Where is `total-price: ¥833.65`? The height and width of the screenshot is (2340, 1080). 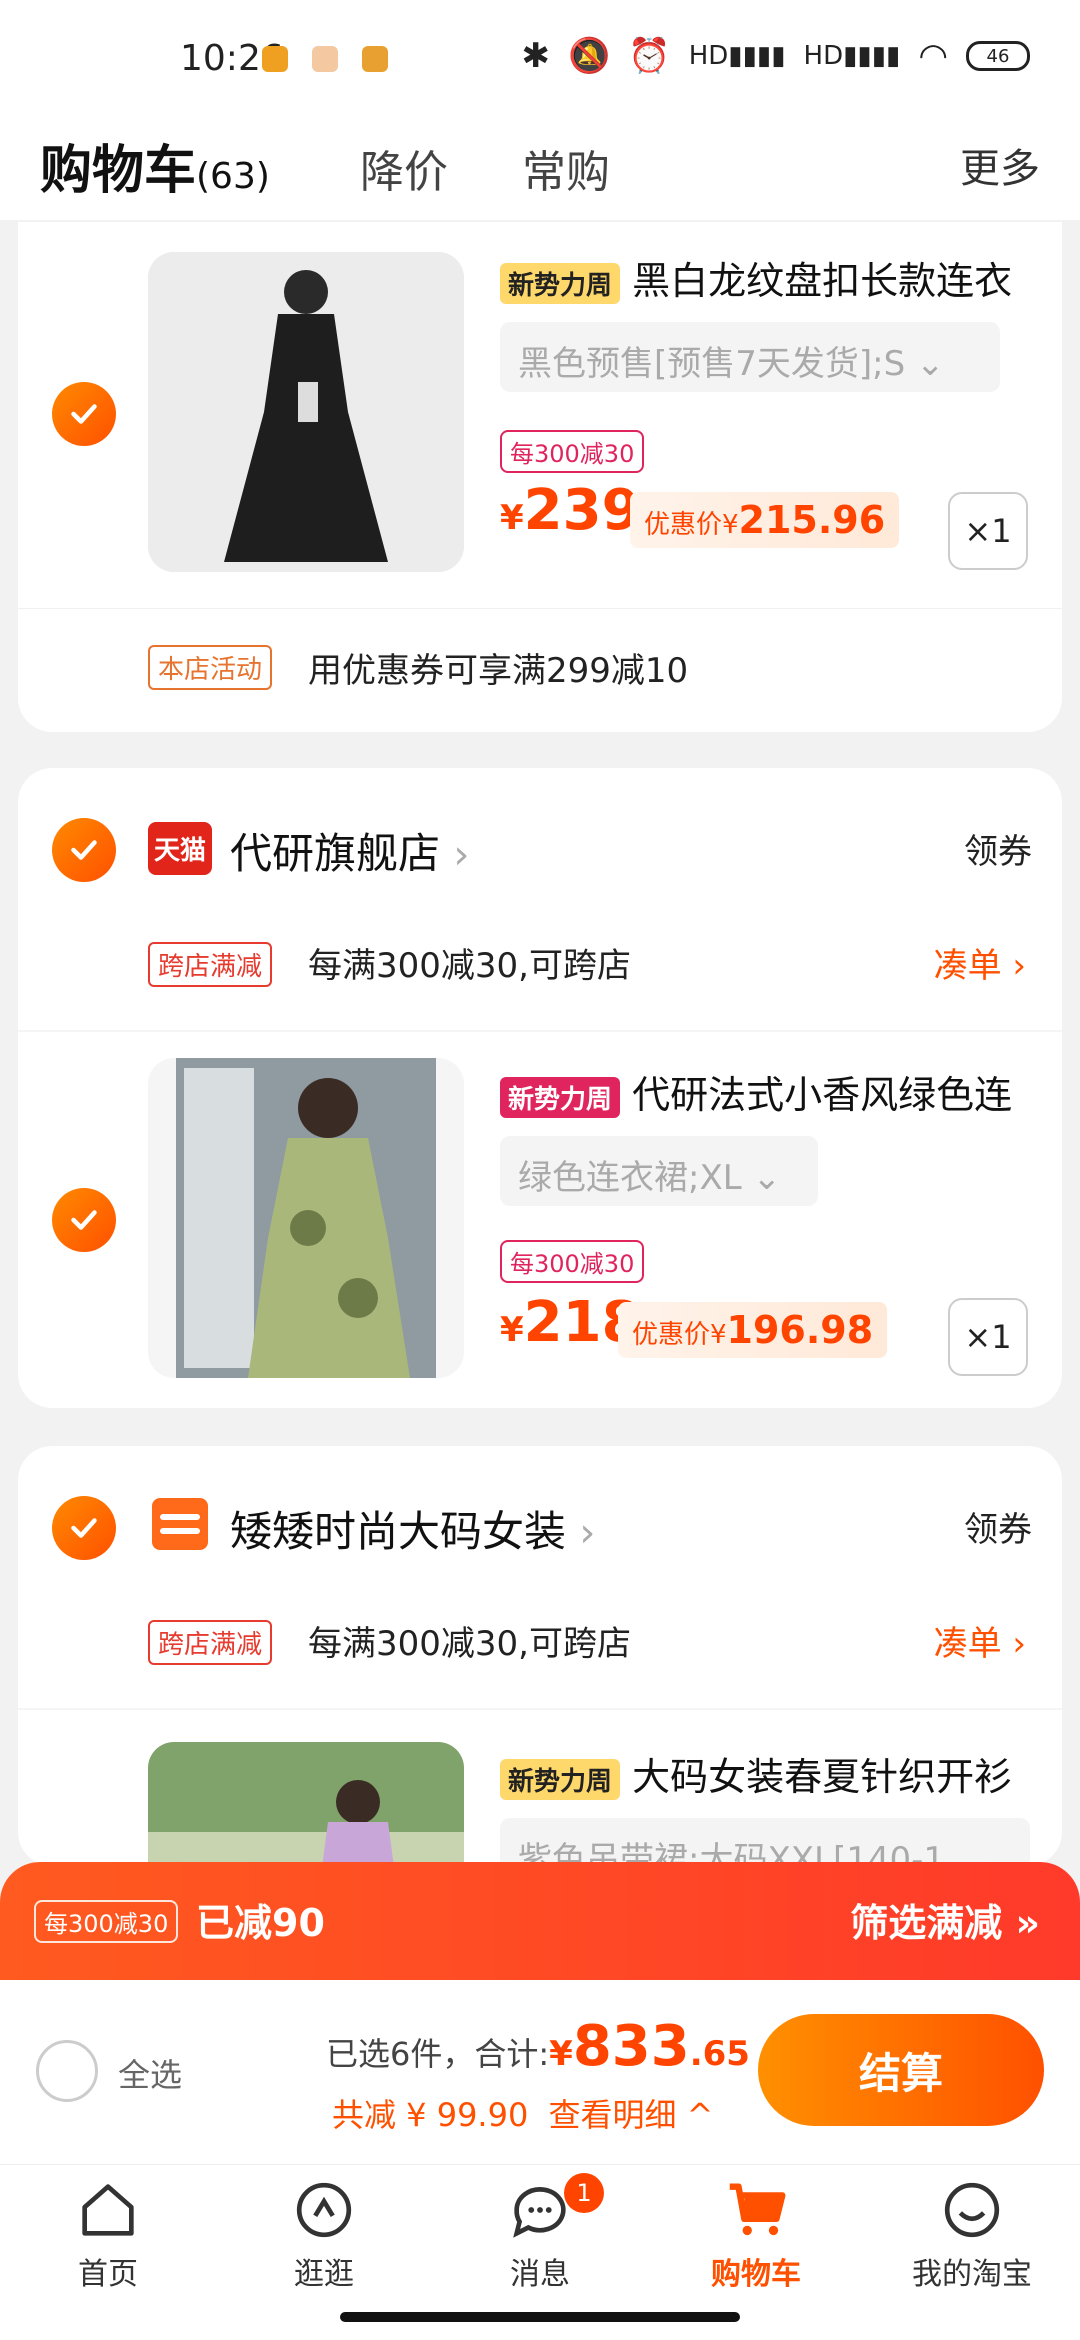 total-price: ¥833.65 is located at coordinates (649, 2046).